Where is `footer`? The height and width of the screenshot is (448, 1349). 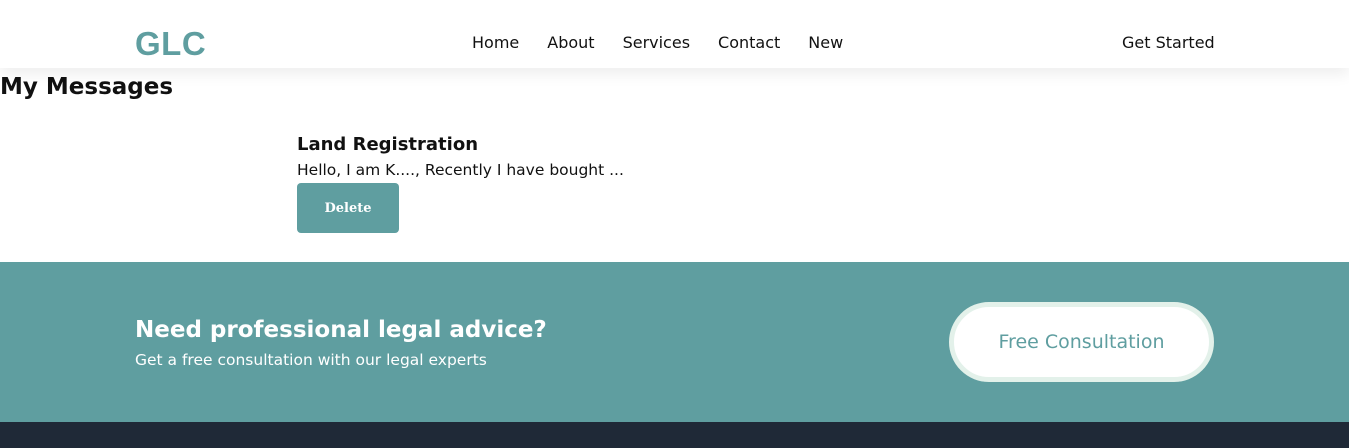
footer is located at coordinates (674, 435).